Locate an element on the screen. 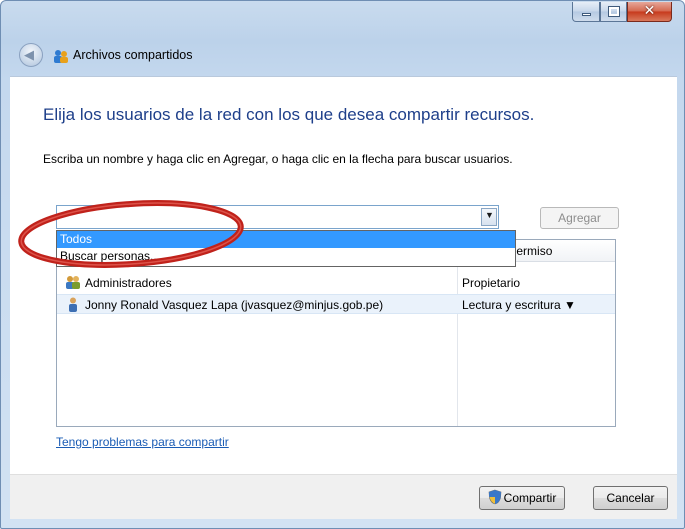 This screenshot has height=529, width=685. minimize-button is located at coordinates (586, 12).